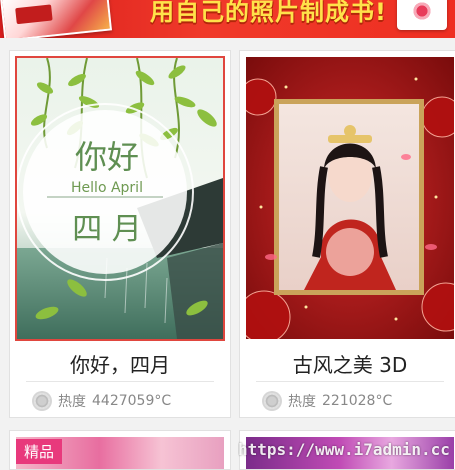  What do you see at coordinates (107, 188) in the screenshot?
I see `art-text-en: Hello April` at bounding box center [107, 188].